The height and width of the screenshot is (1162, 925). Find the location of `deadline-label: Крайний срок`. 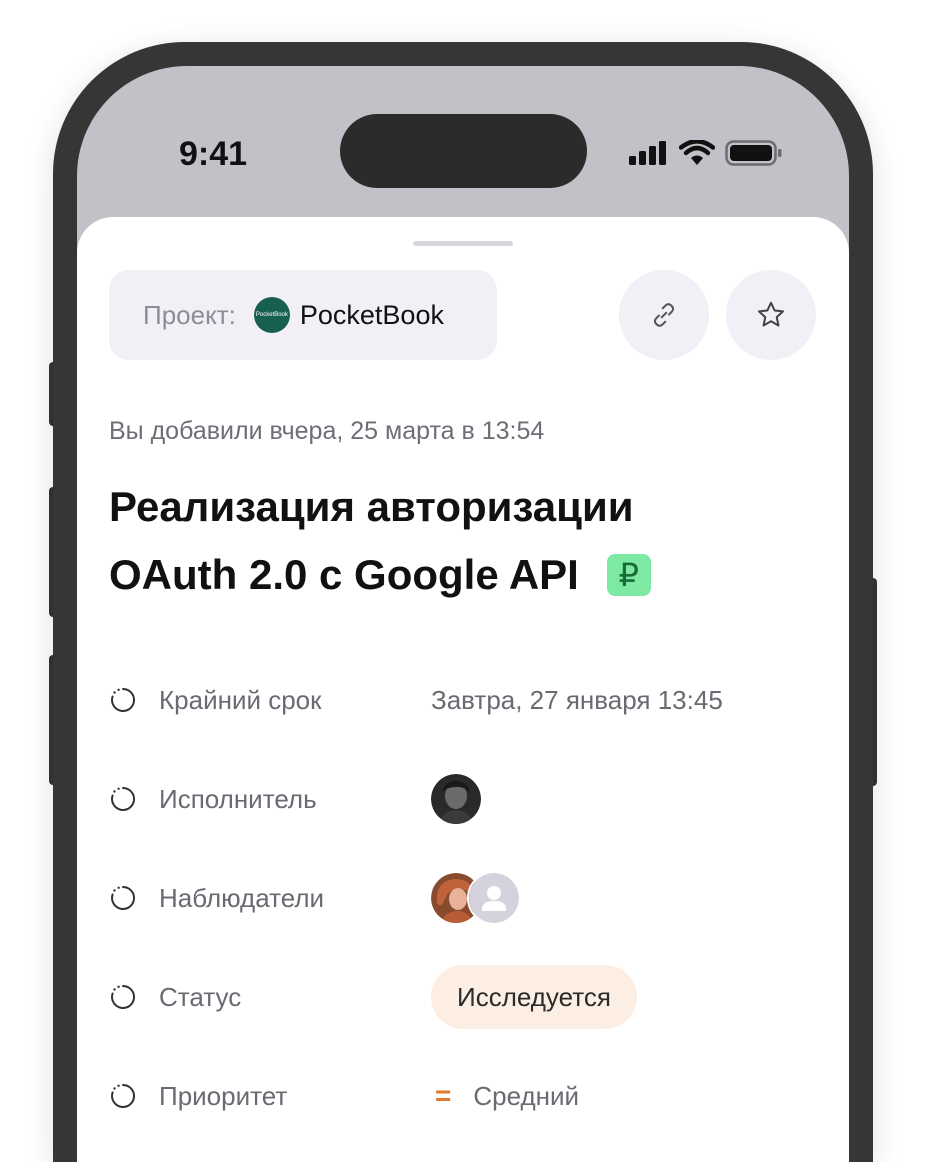

deadline-label: Крайний срок is located at coordinates (240, 699).